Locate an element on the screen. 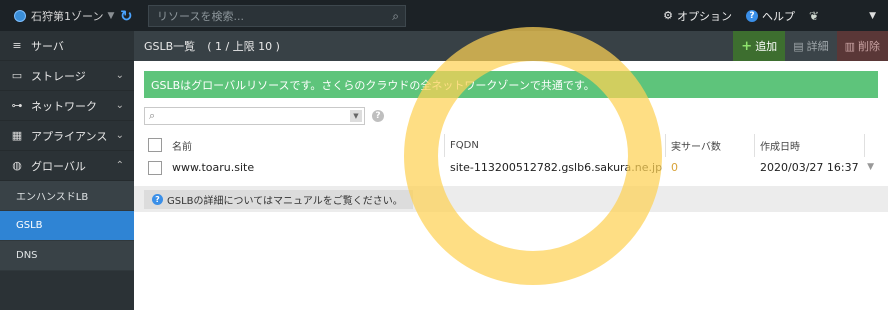 This screenshot has height=310, width=888. cell-servers: 0 is located at coordinates (674, 167).